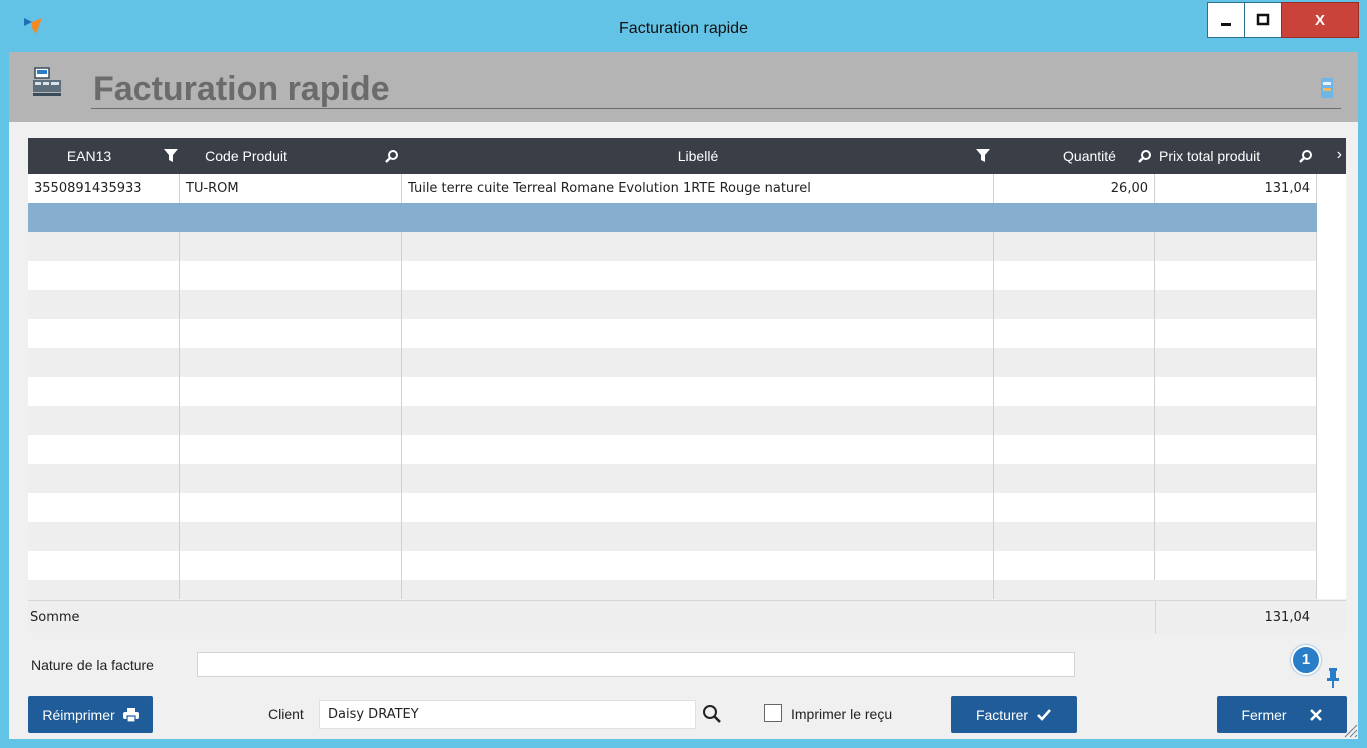 This screenshot has height=748, width=1367. Describe the element at coordinates (507, 714) in the screenshot. I see `client-input: Daisy DRATEY` at that location.